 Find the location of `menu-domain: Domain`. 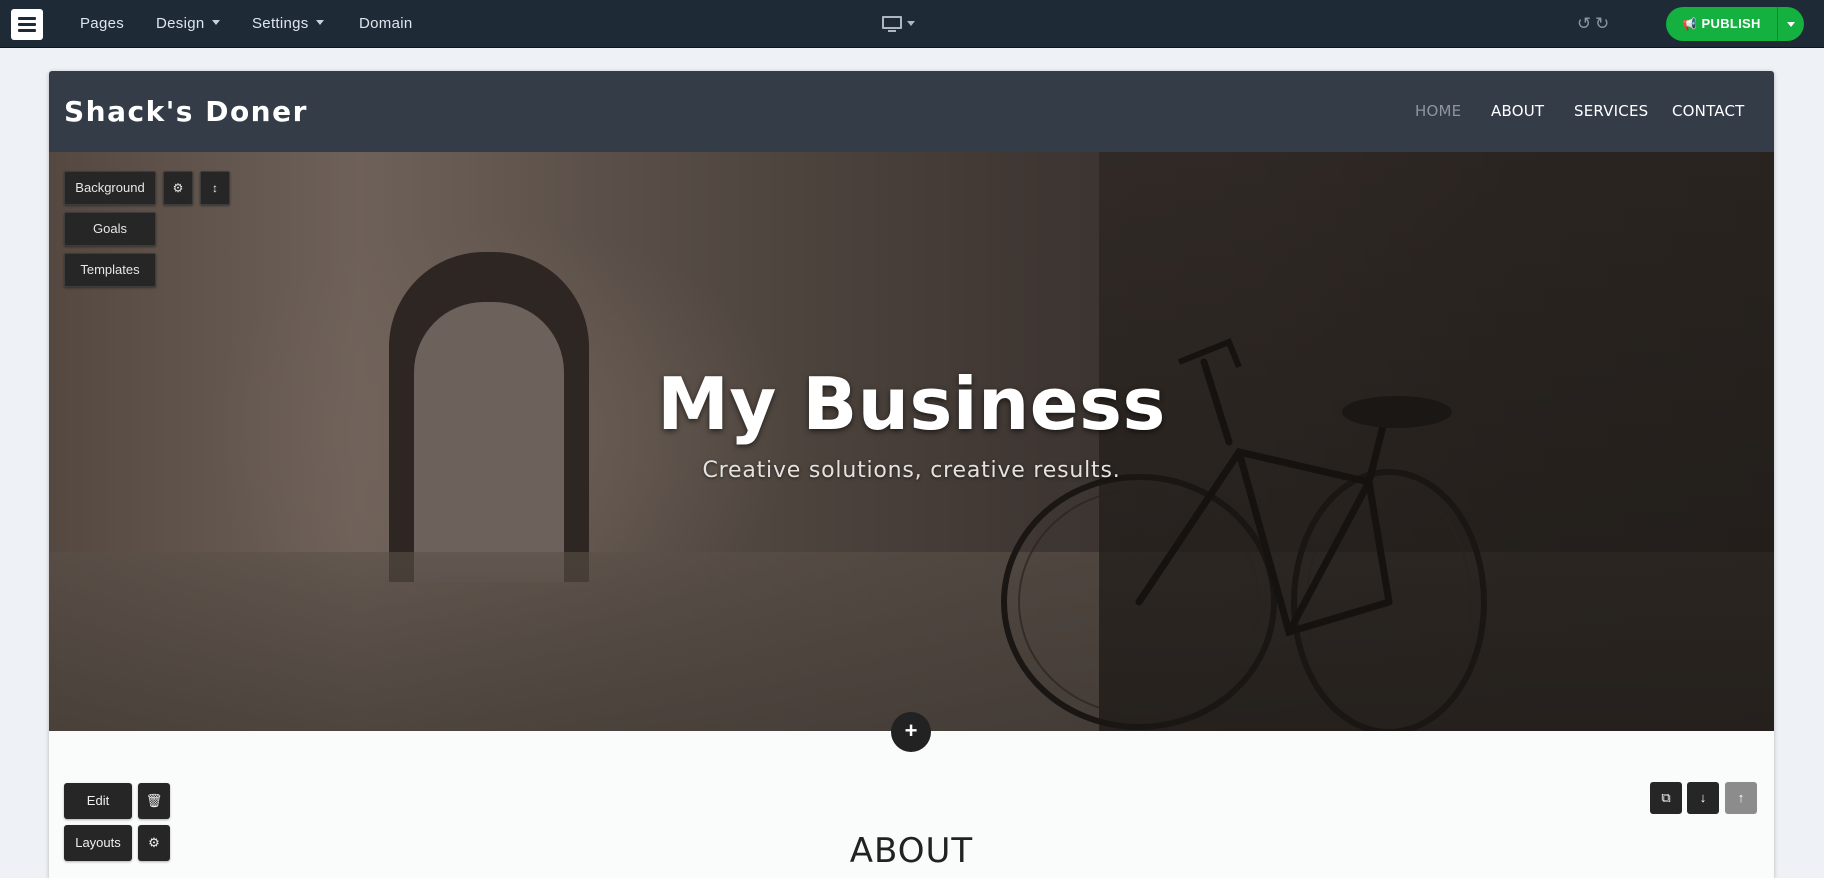

menu-domain: Domain is located at coordinates (386, 24).